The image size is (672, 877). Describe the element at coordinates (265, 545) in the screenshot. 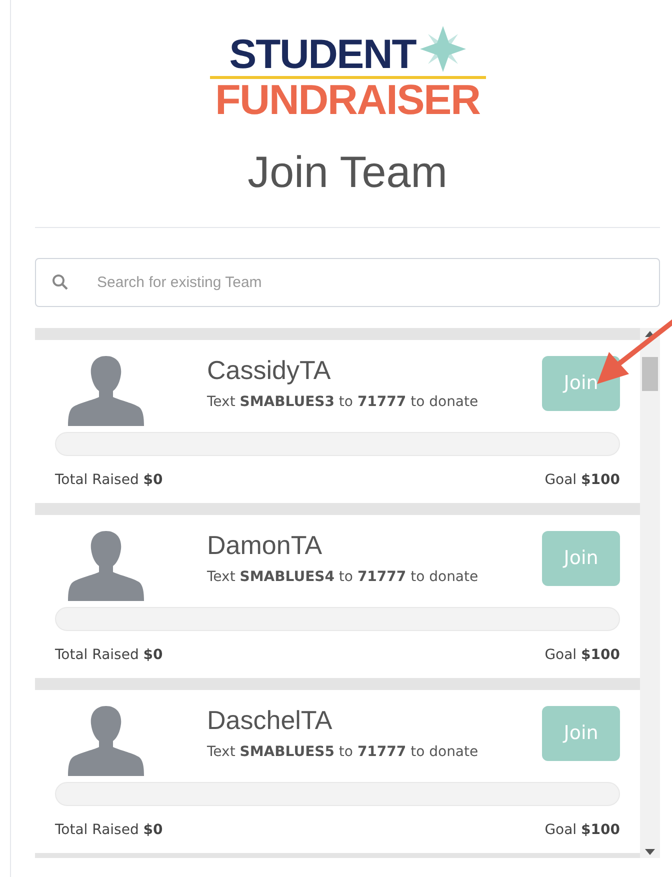

I see `team-name: DamonTA` at that location.